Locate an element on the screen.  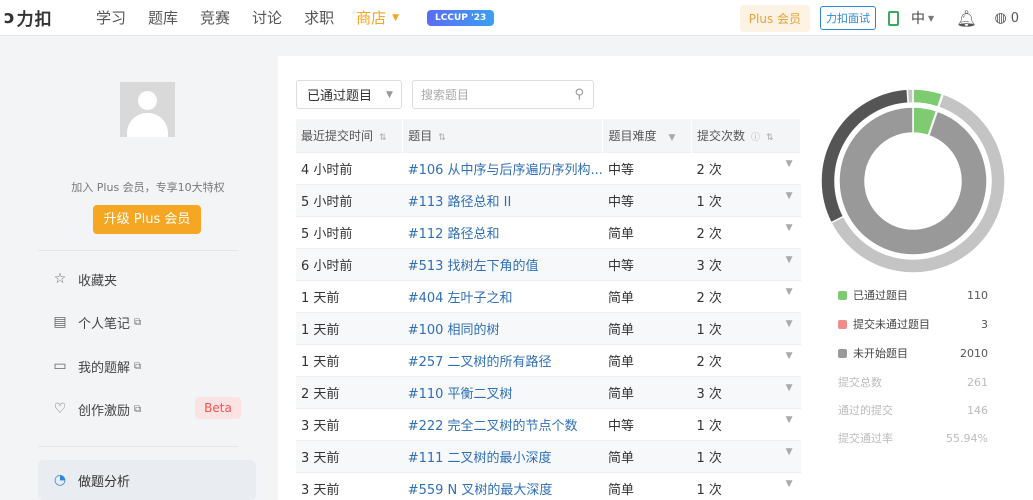
nav-item-study: 学习 is located at coordinates (111, 17).